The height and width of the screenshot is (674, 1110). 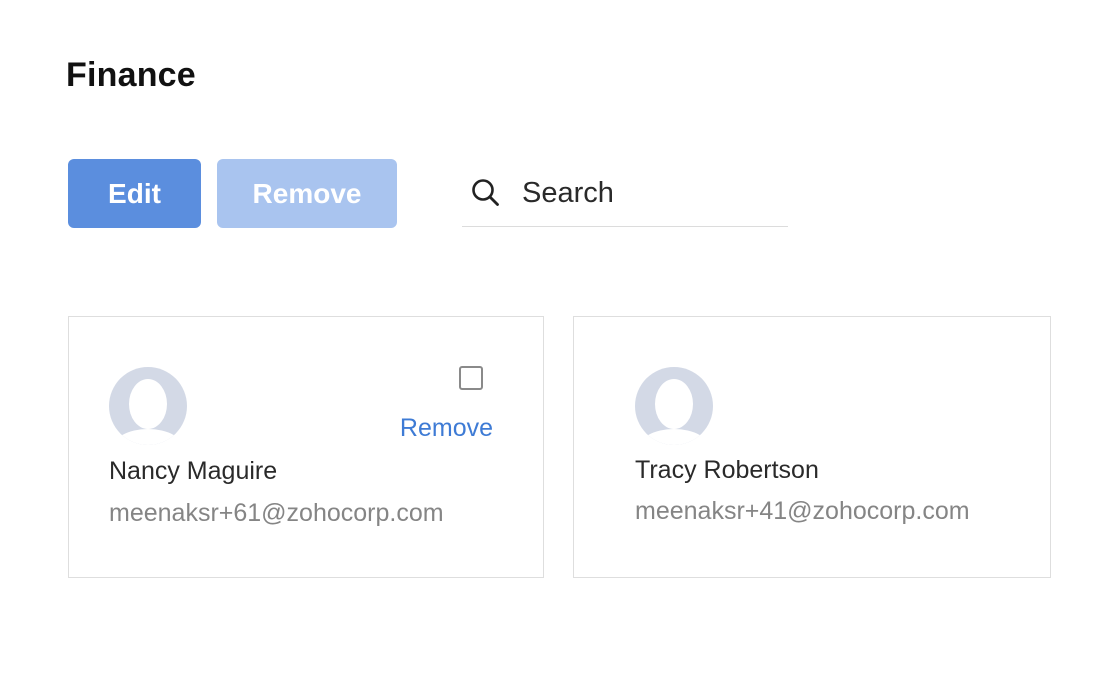 What do you see at coordinates (802, 511) in the screenshot?
I see `member-email: meenaksr+41@zohocorp.com` at bounding box center [802, 511].